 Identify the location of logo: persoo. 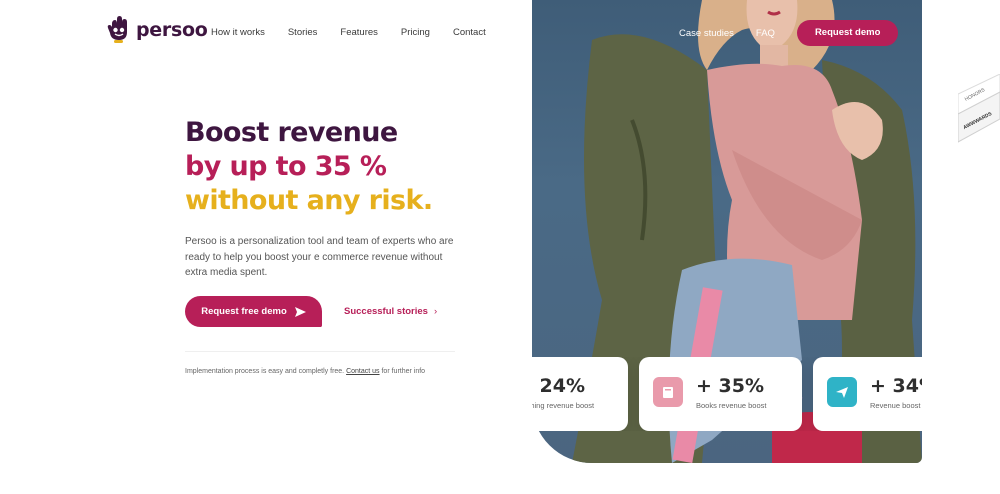
(157, 30).